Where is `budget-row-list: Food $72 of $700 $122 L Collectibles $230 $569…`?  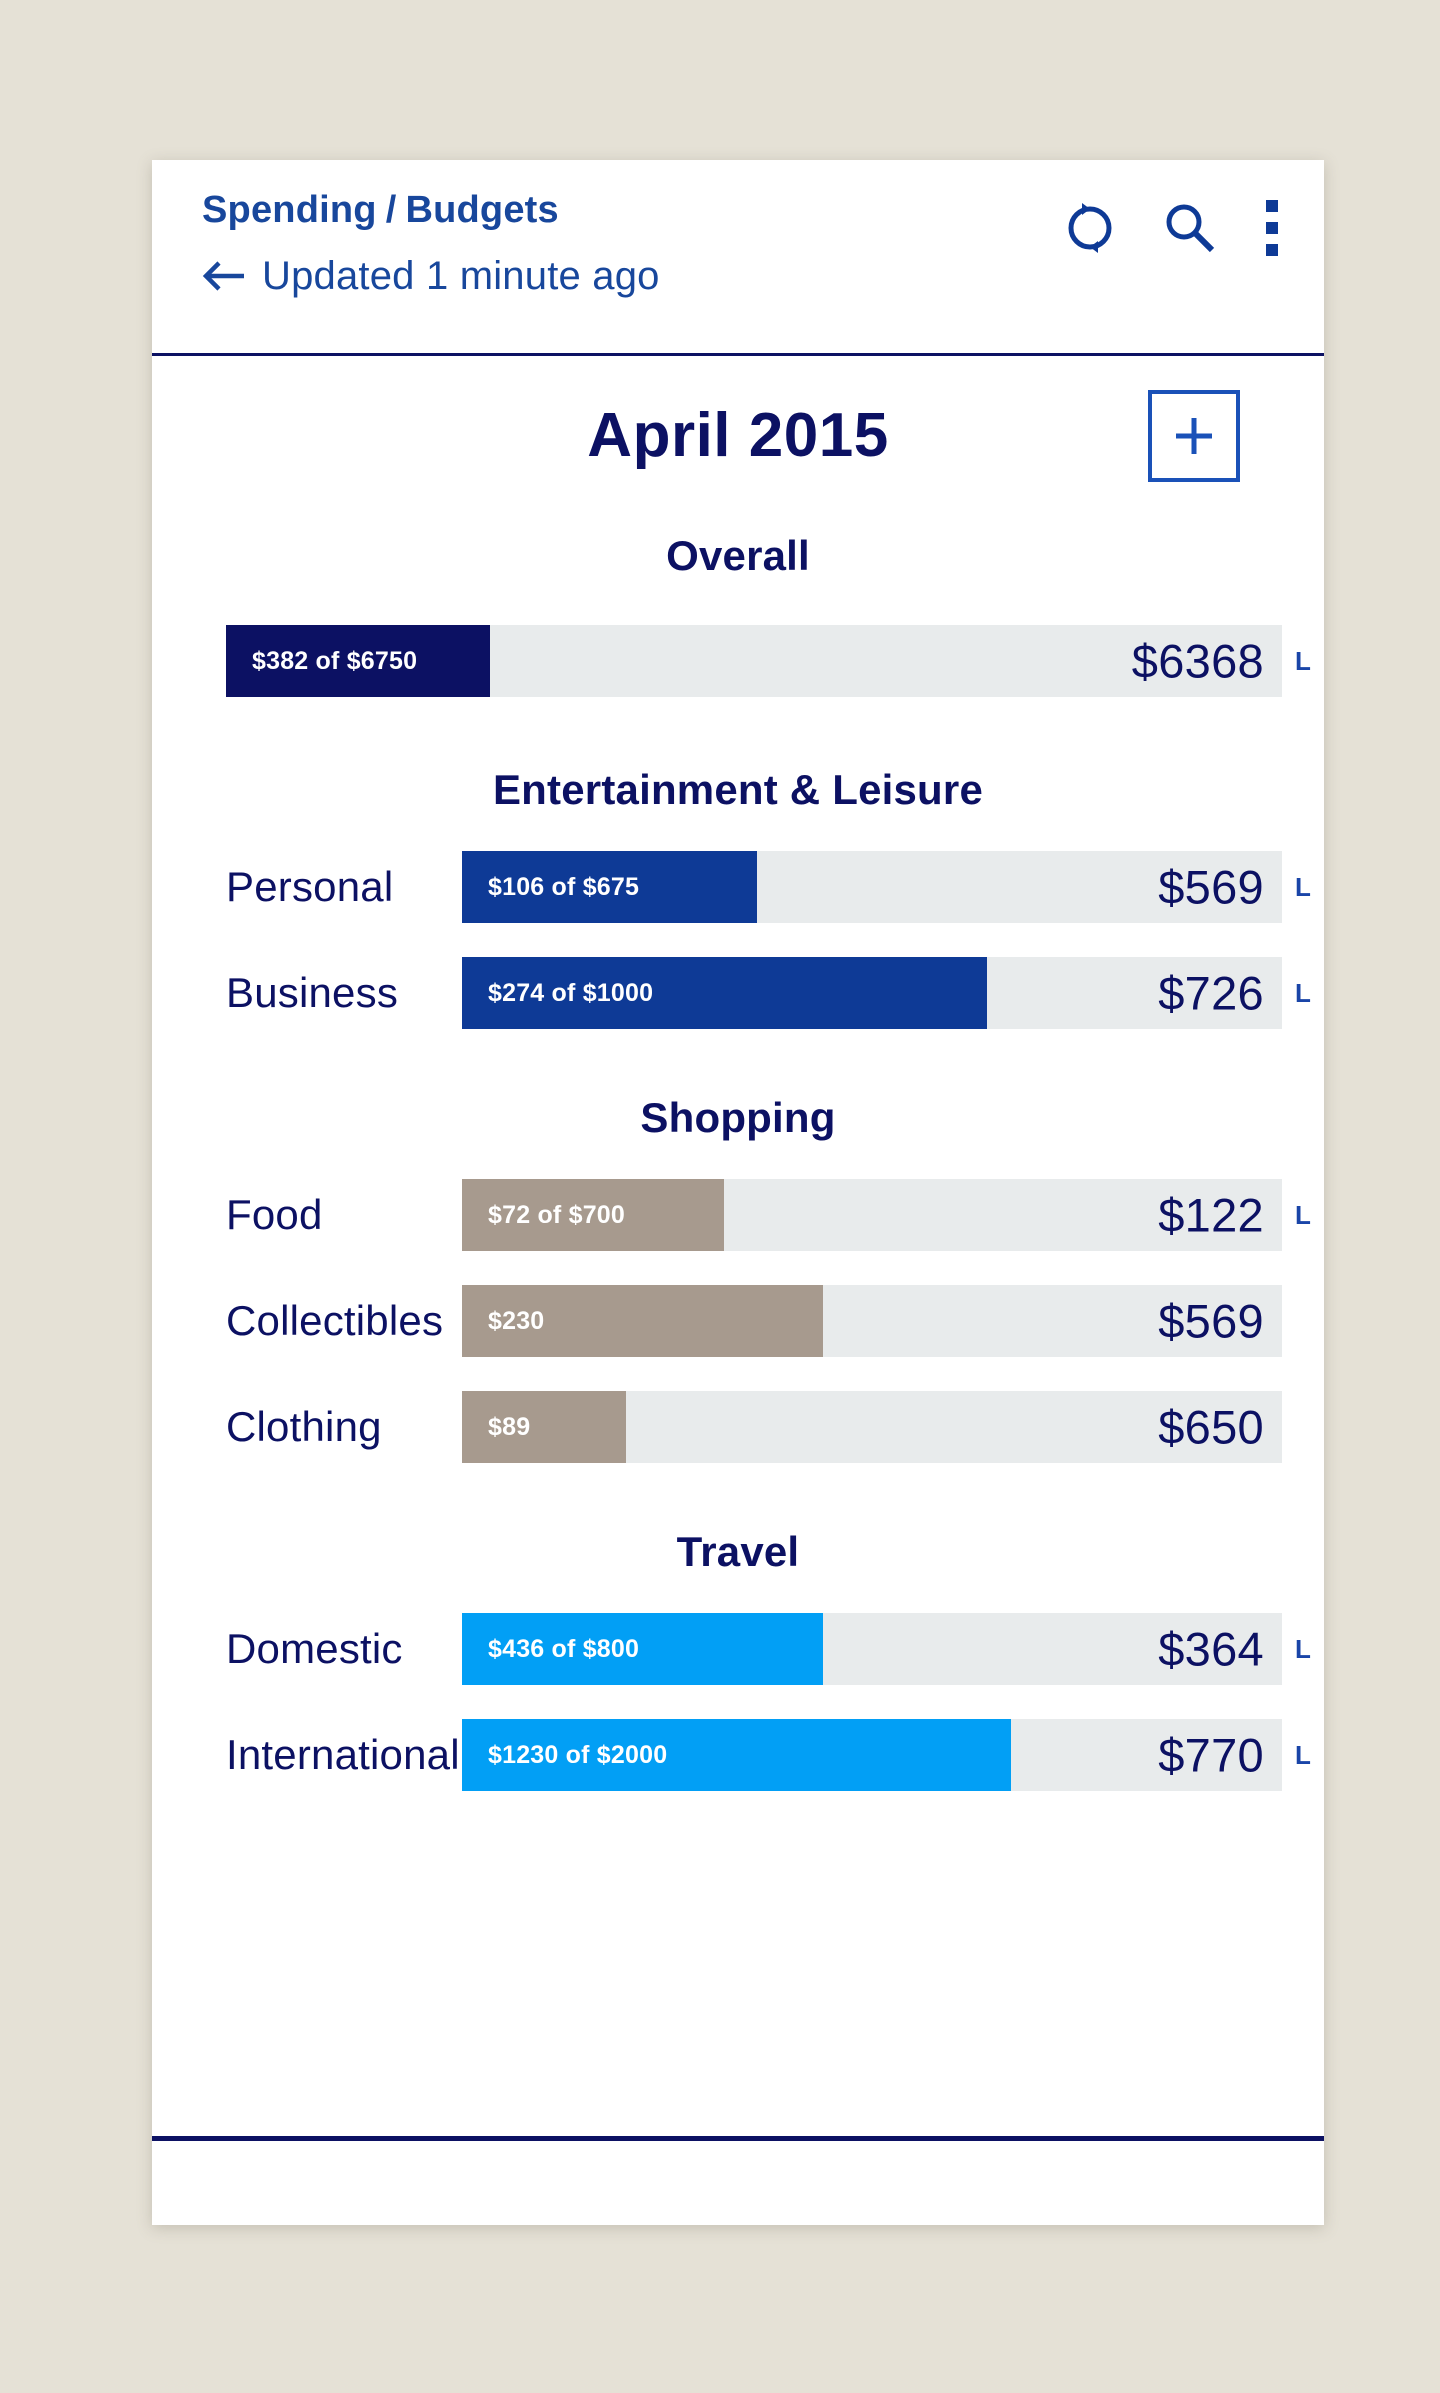
budget-row-list: Food $72 of $700 $122 L Collectibles $230 $569… is located at coordinates (738, 1321).